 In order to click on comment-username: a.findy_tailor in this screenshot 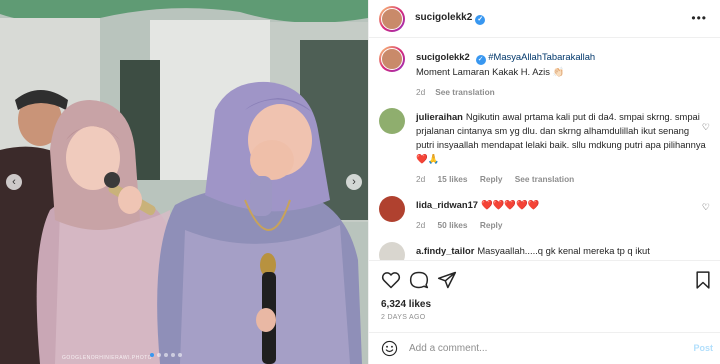, I will do `click(445, 250)`.